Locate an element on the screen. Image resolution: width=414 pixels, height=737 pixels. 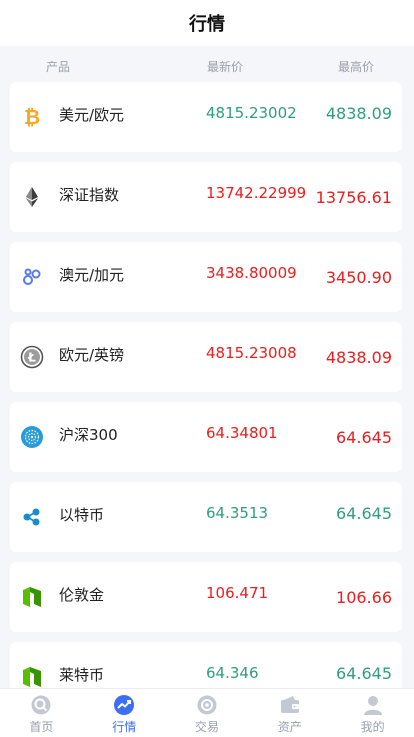
column-header: 产品 最新价 最高价 is located at coordinates (207, 64).